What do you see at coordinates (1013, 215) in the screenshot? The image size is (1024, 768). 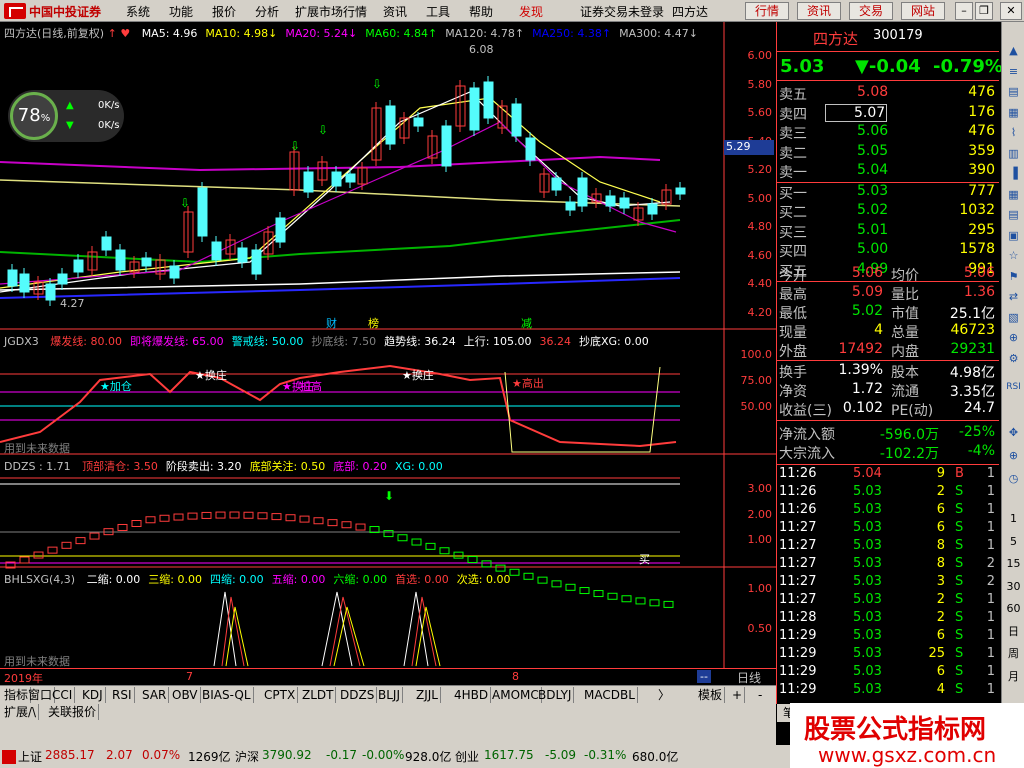 I see `book-icon: ▤` at bounding box center [1013, 215].